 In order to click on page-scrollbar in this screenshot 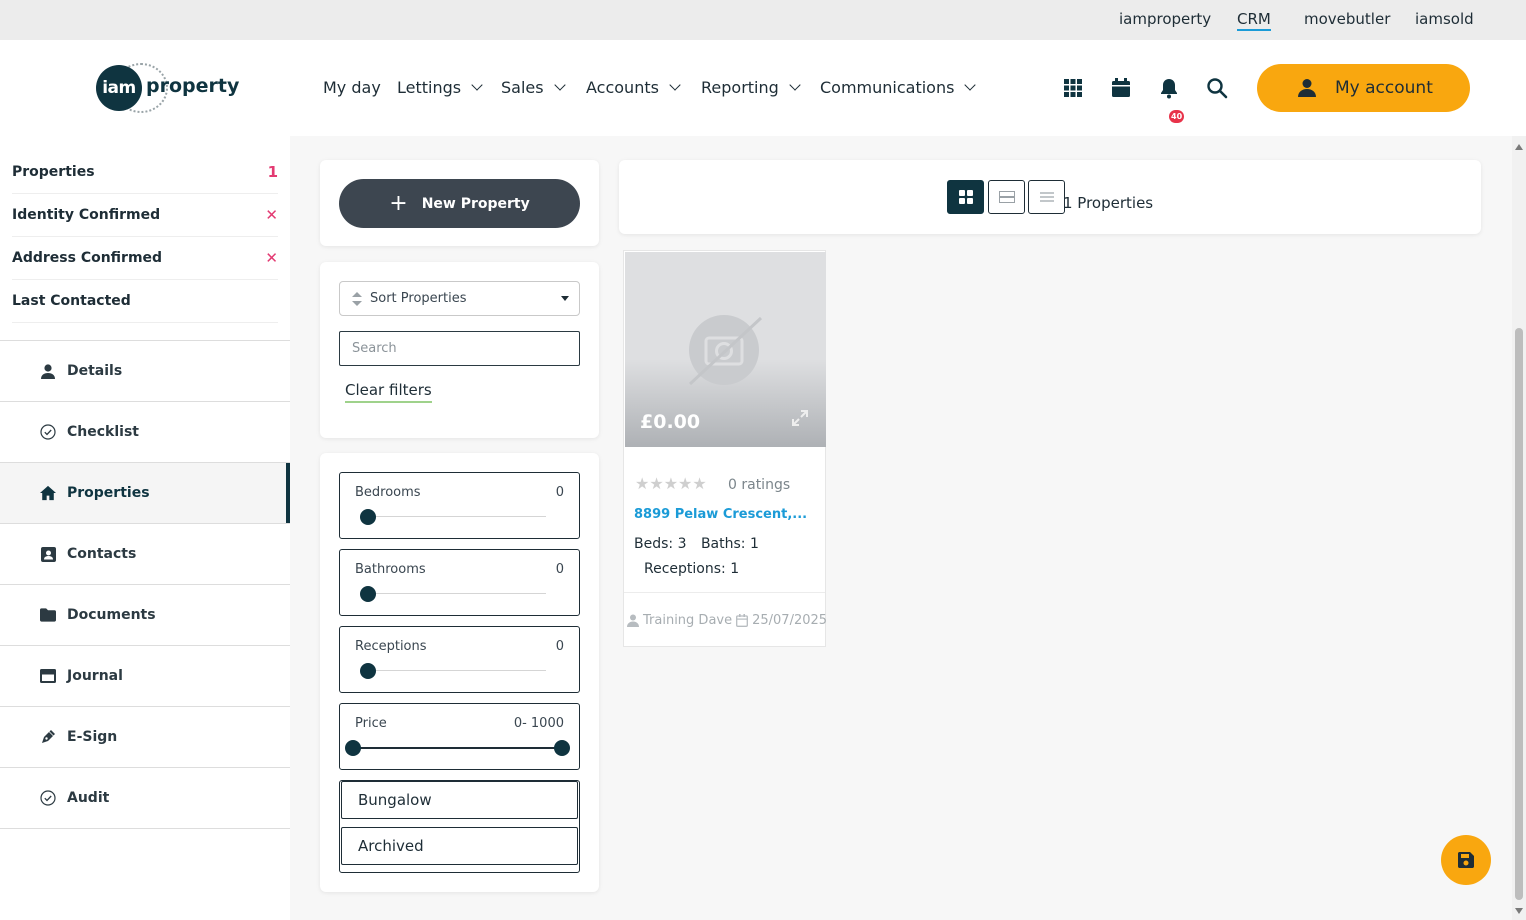, I will do `click(1519, 528)`.